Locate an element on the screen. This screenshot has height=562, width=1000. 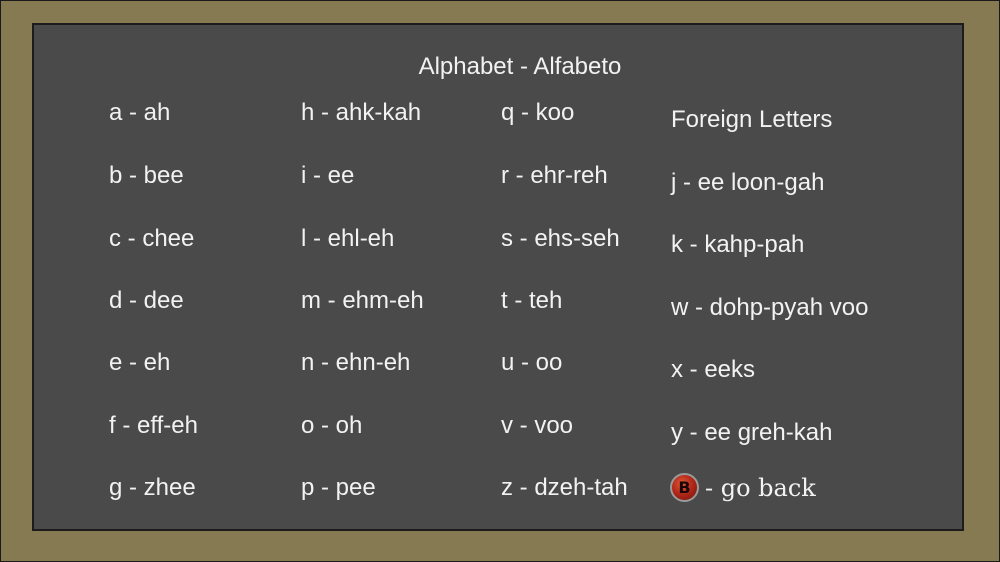
letter-entry: b - bee is located at coordinates (146, 175).